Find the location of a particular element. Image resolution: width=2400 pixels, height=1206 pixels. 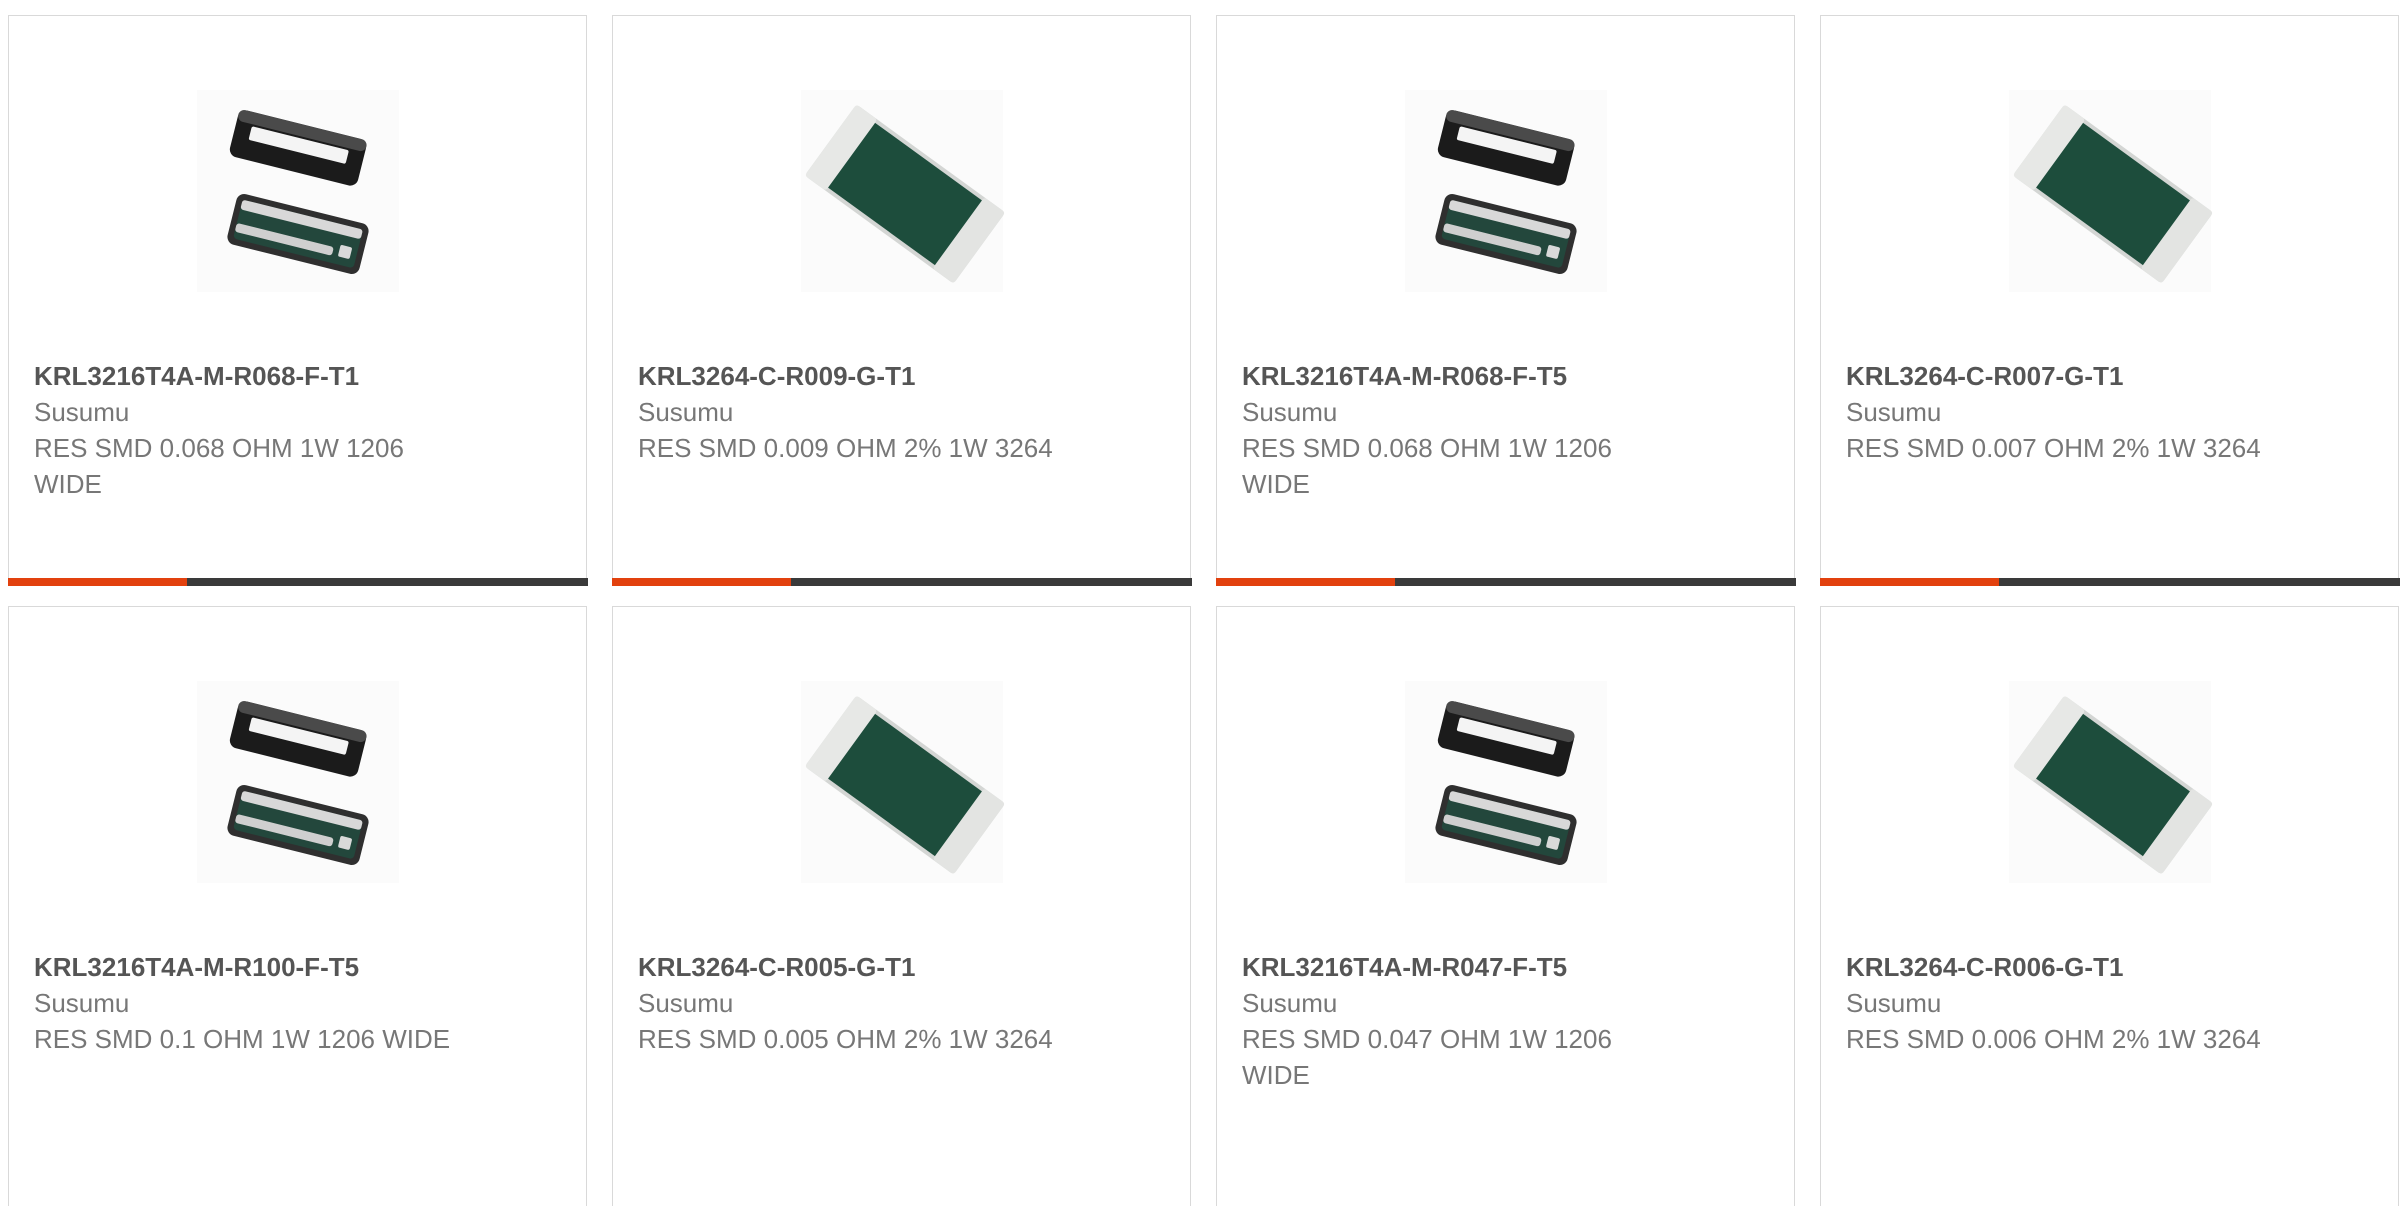

product-part-number: KRL3216T4A-M-R068-F-T1 is located at coordinates (244, 376).